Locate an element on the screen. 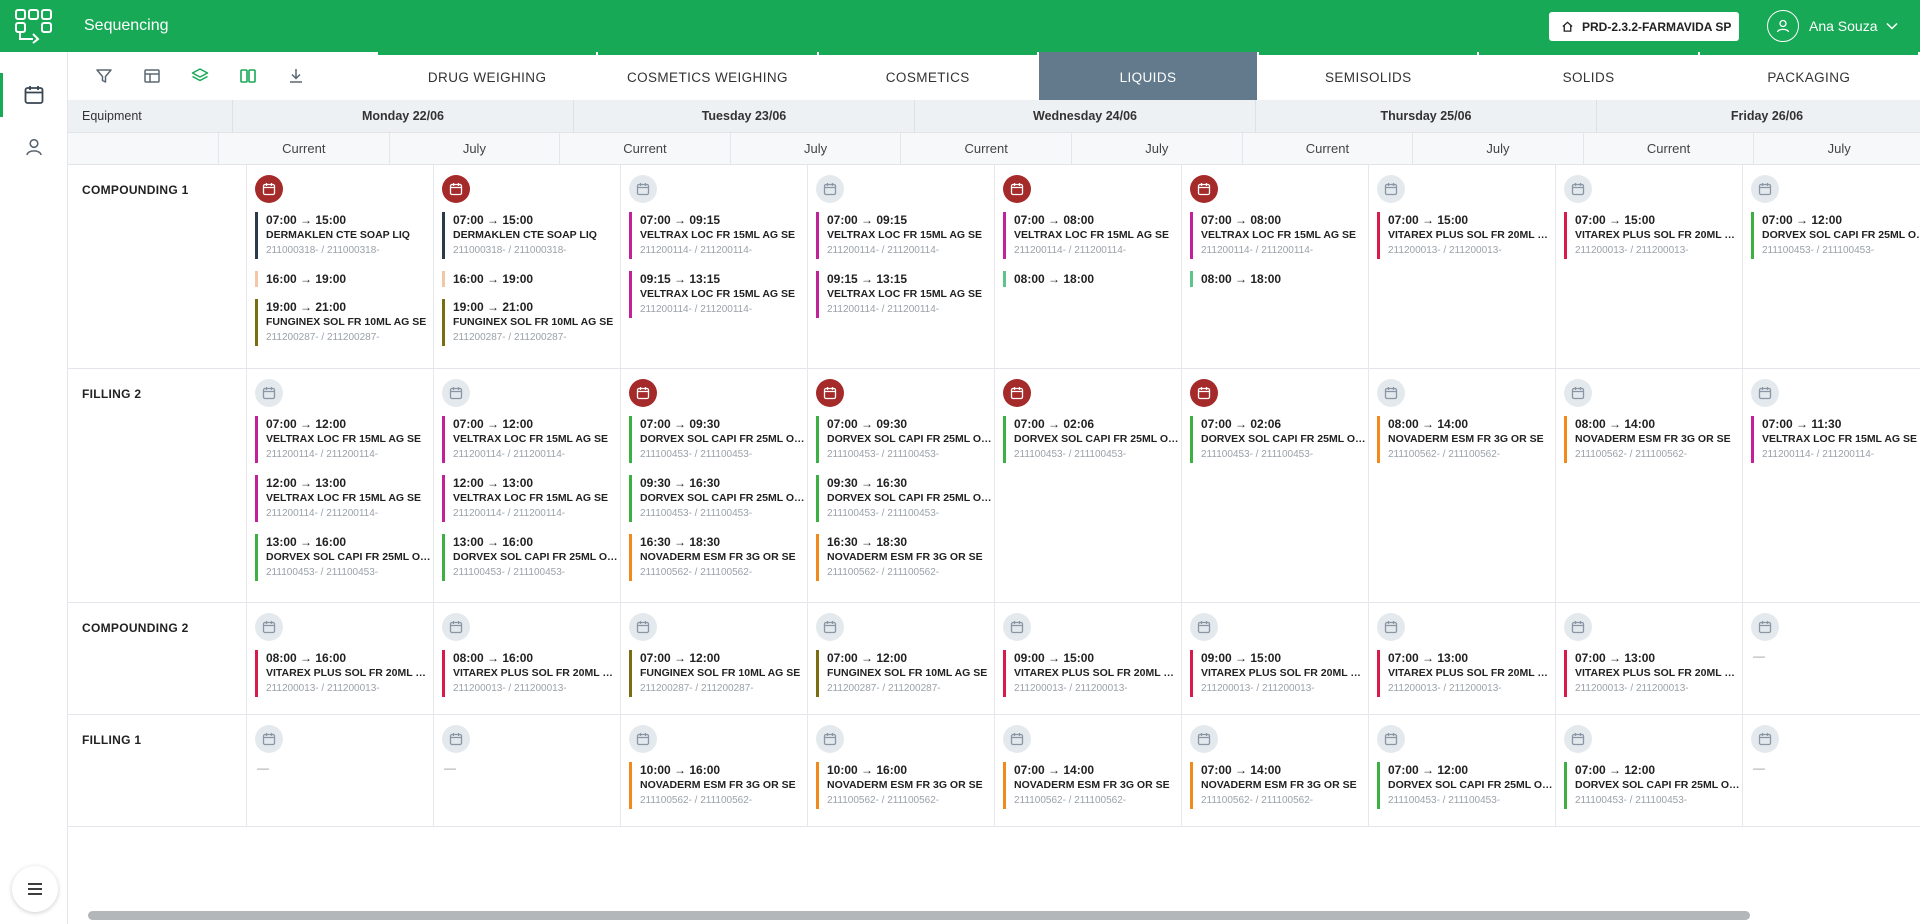  table-layout-button is located at coordinates (152, 76).